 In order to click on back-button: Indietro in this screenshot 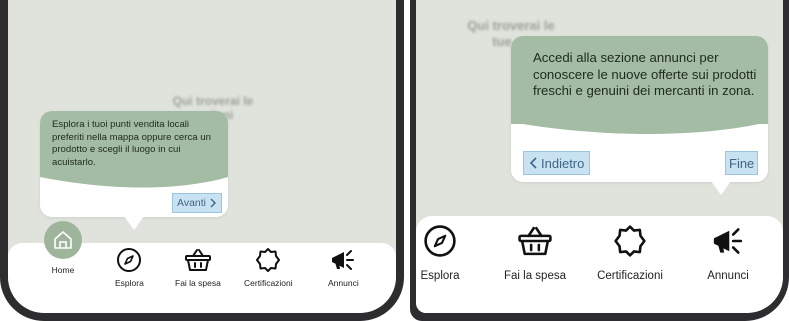, I will do `click(557, 163)`.